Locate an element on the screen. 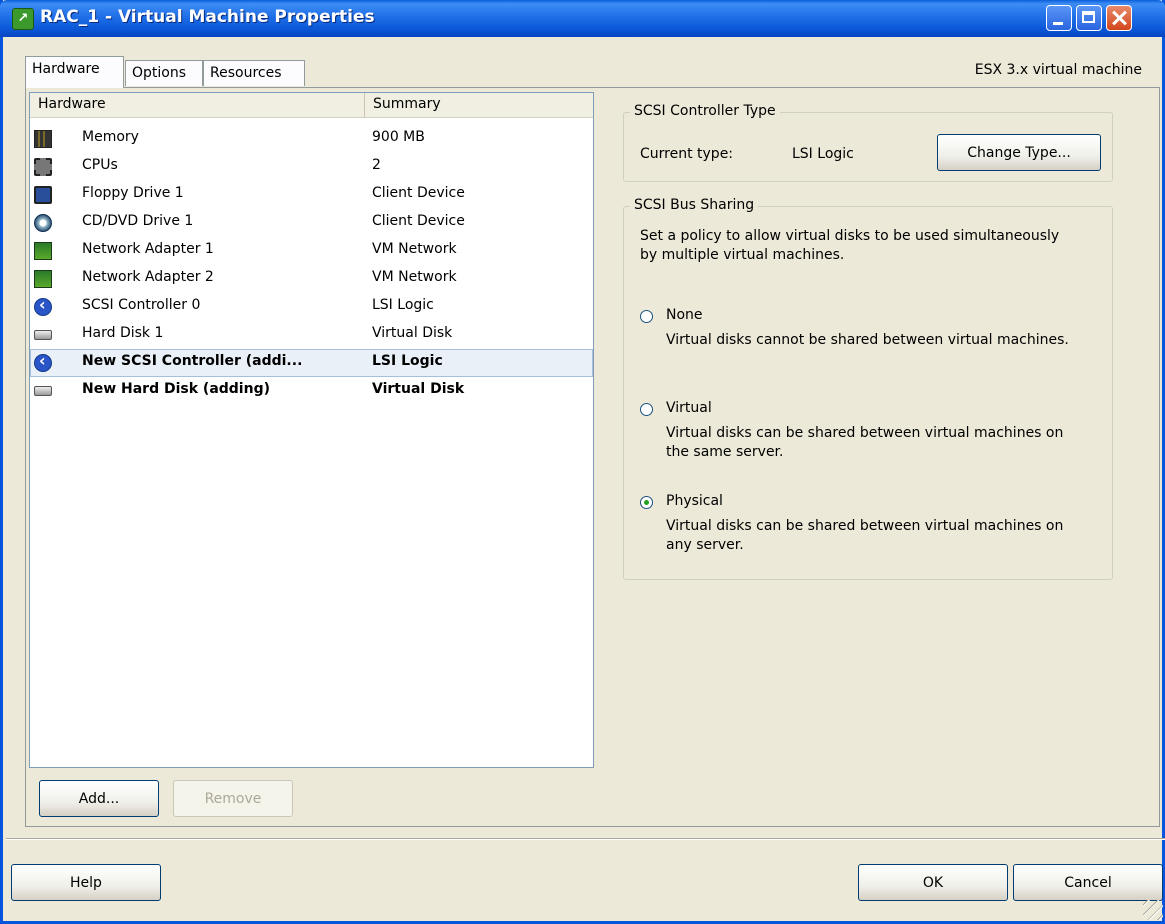  column-header-summary: Summary is located at coordinates (479, 105).